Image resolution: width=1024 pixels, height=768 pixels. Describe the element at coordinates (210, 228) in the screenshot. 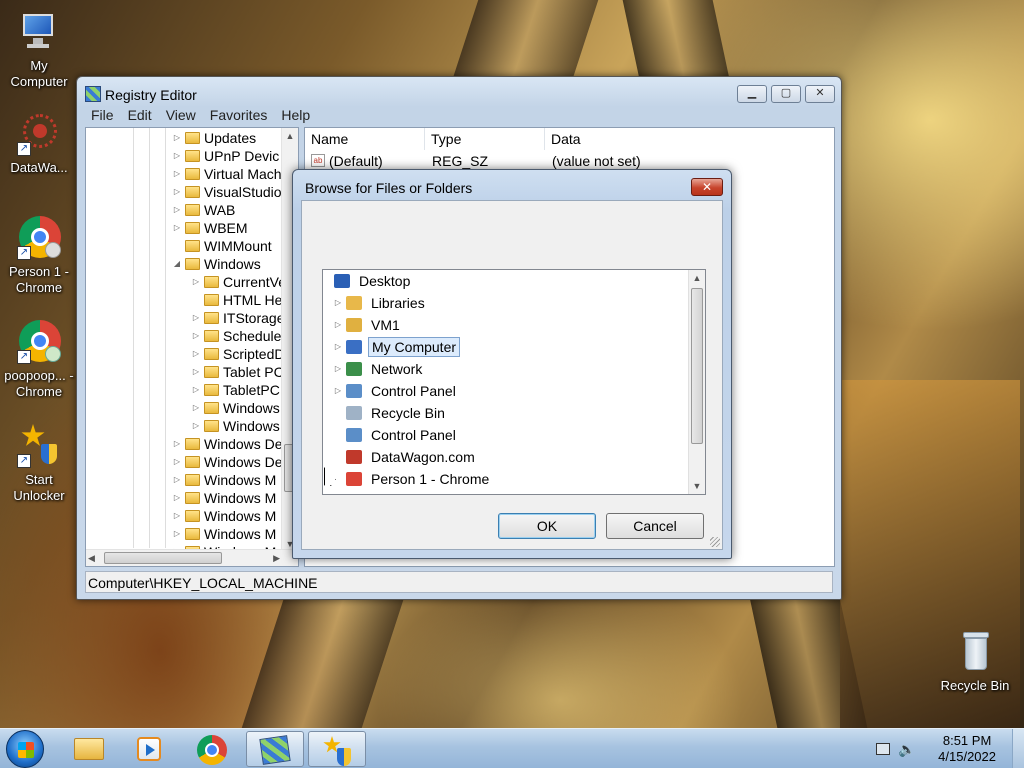

I see `tree-item: ▷ WBEM` at that location.